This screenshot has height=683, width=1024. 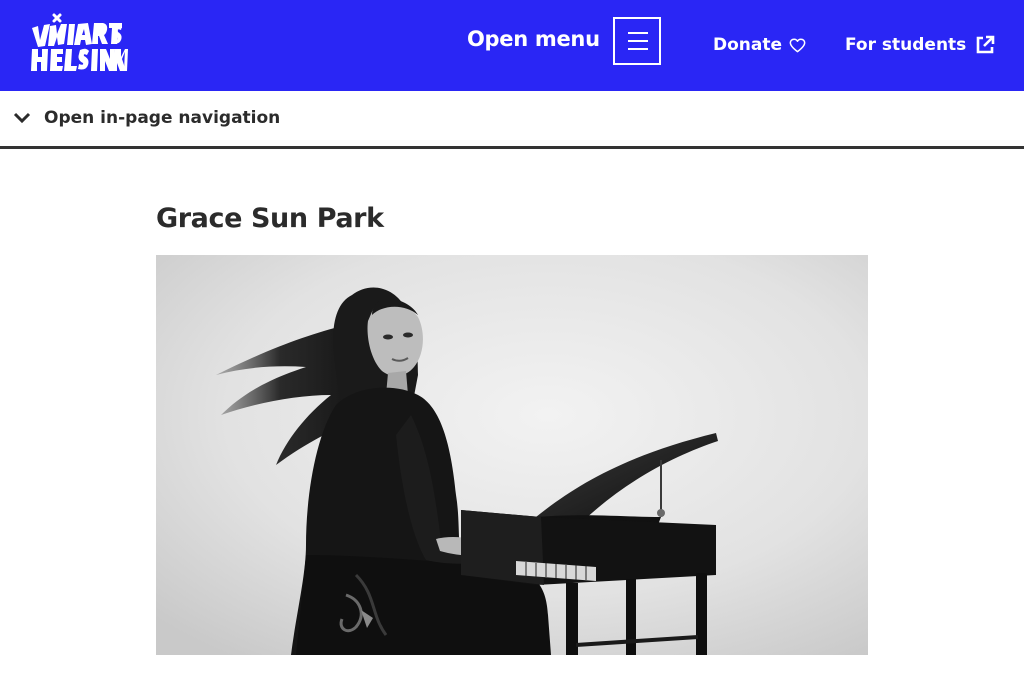 I want to click on external-link-icon, so click(x=986, y=44).